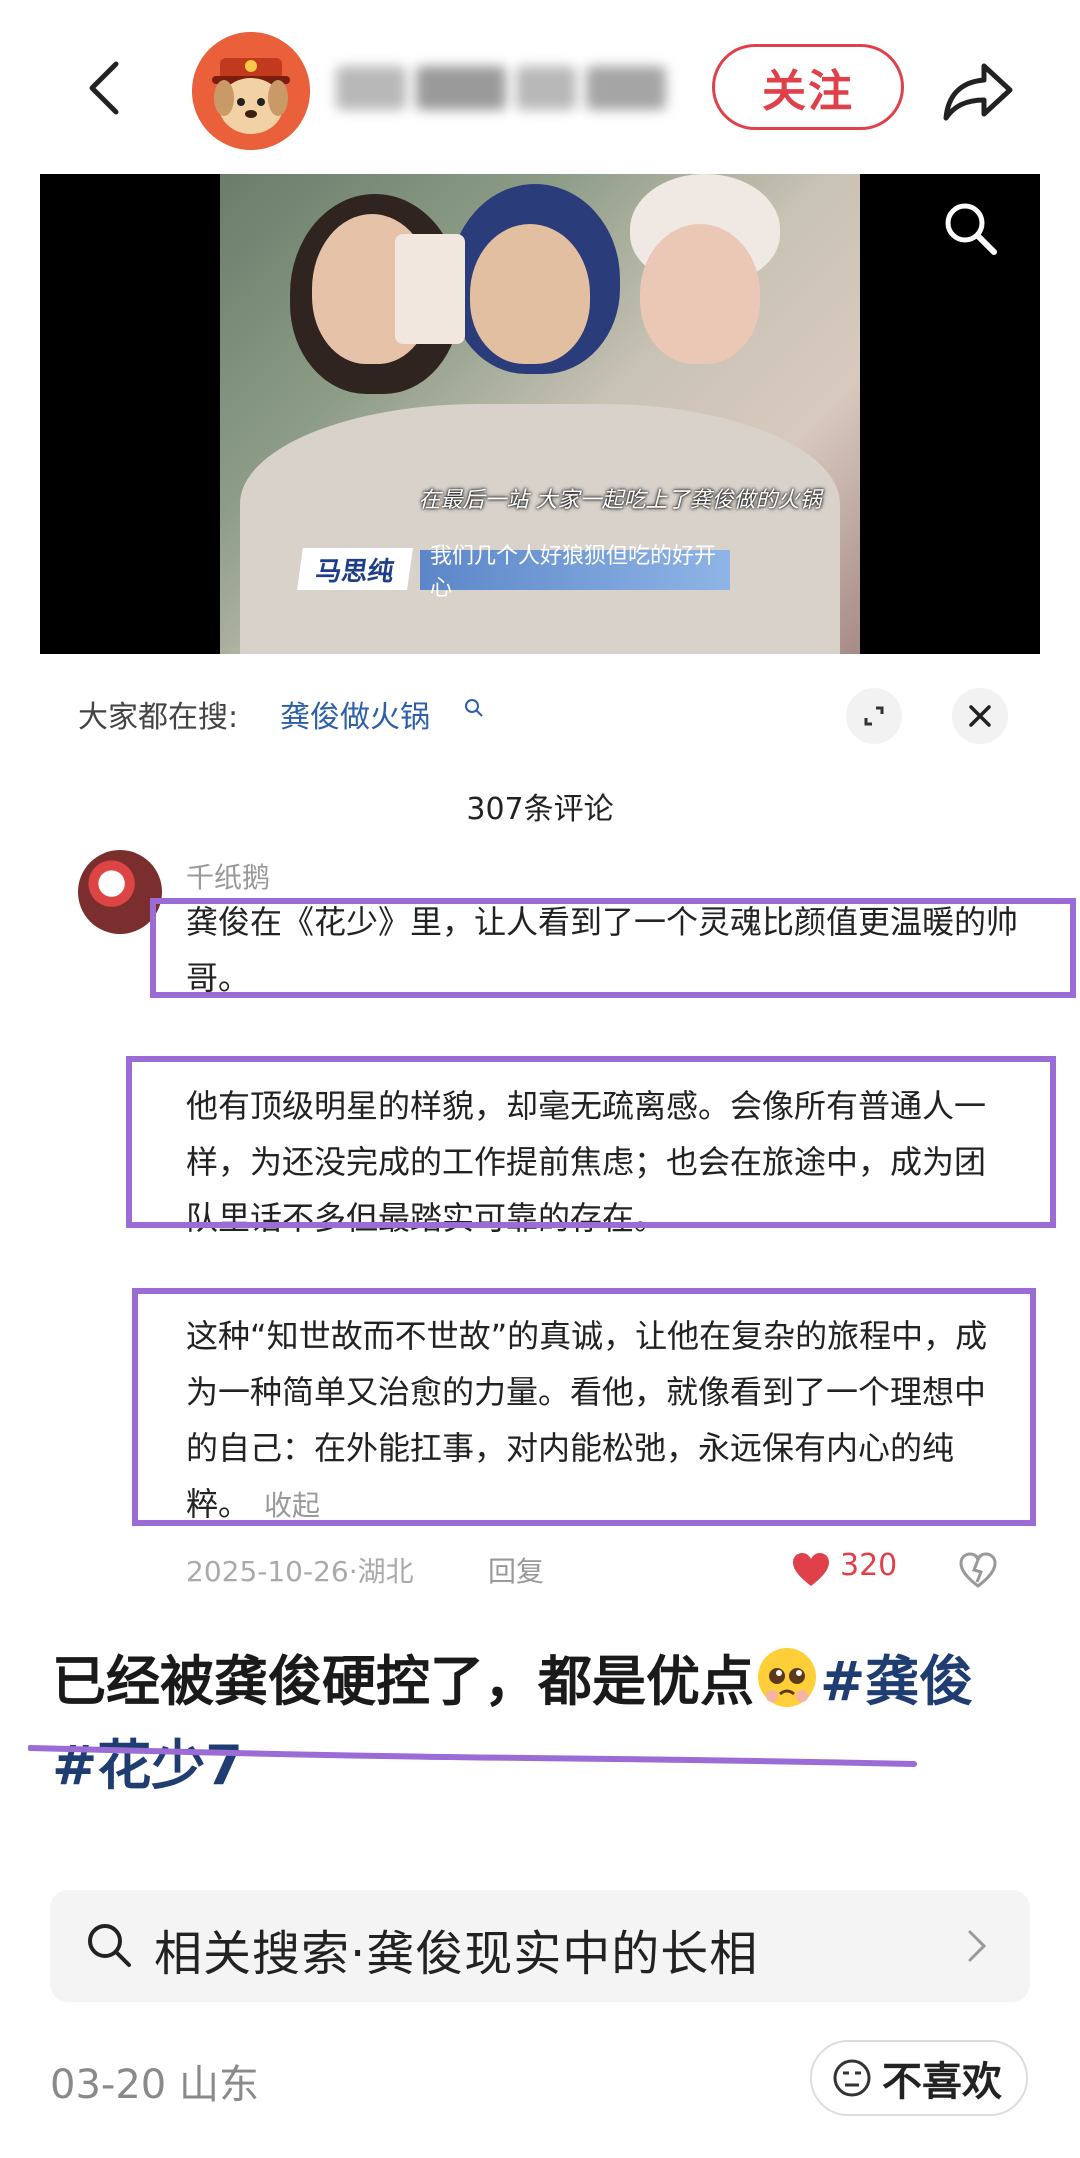  Describe the element at coordinates (787, 1677) in the screenshot. I see `pleading-face-emoji-icon` at that location.